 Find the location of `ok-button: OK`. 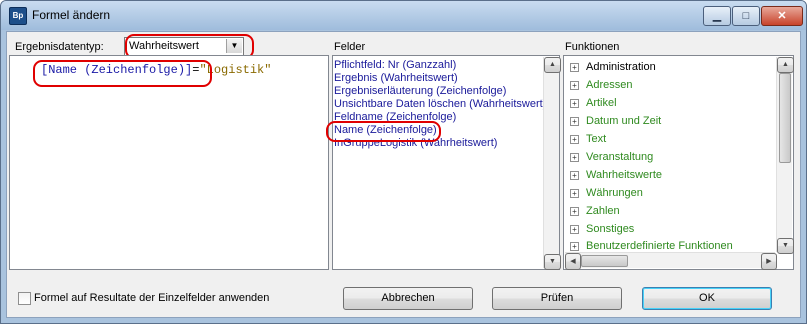

ok-button: OK is located at coordinates (707, 298).